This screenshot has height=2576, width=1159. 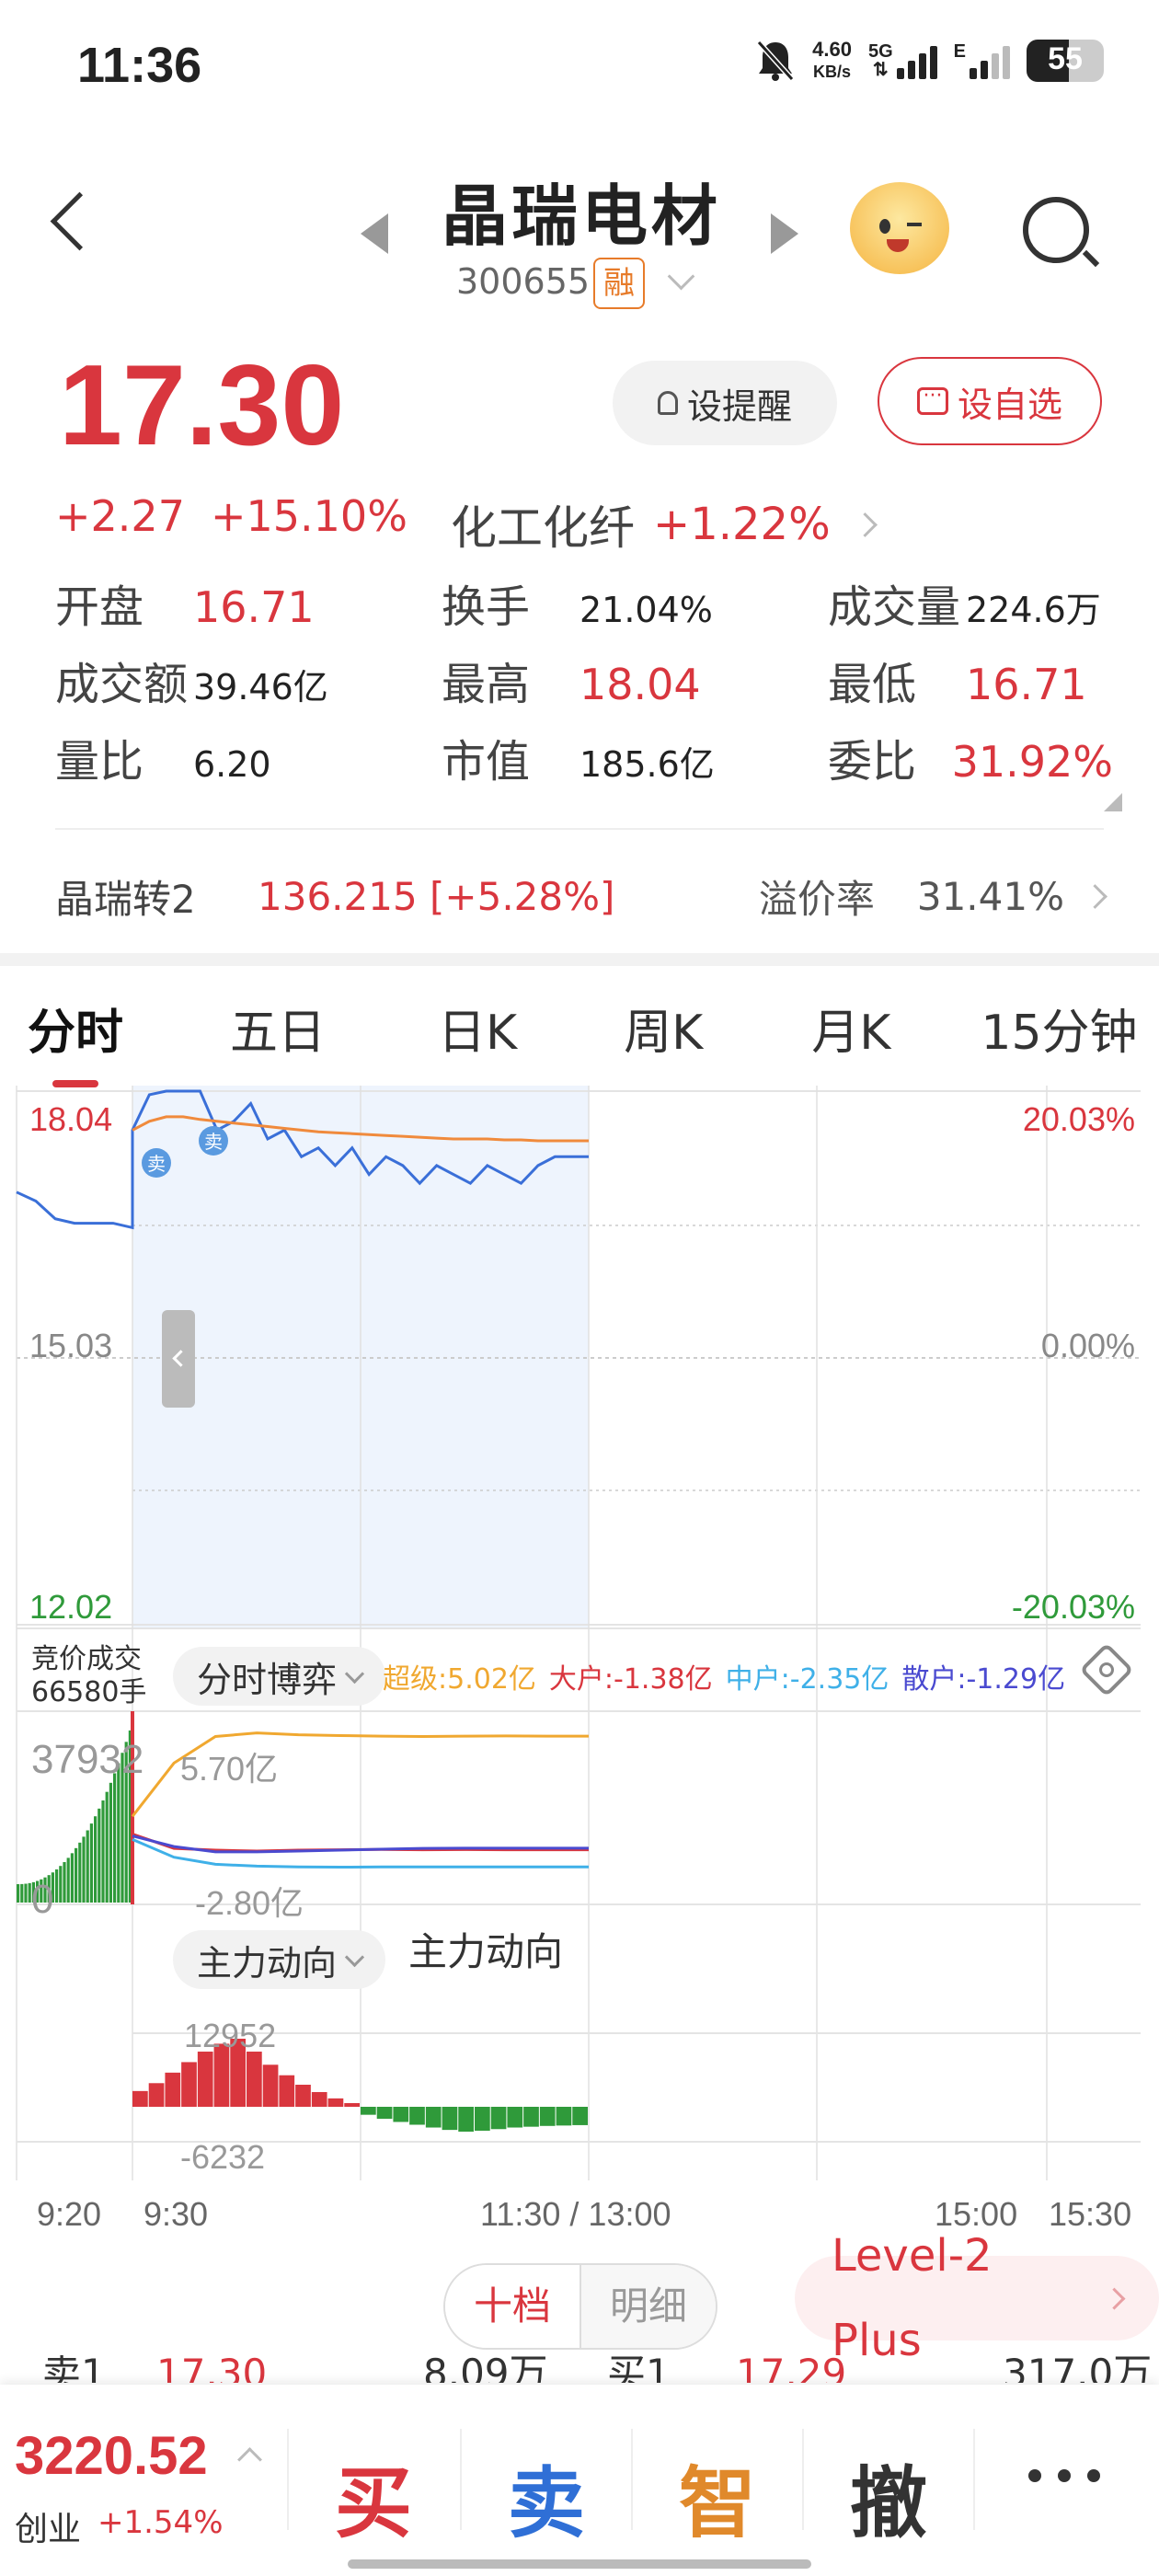 I want to click on tab-4: 月K, so click(x=850, y=1040).